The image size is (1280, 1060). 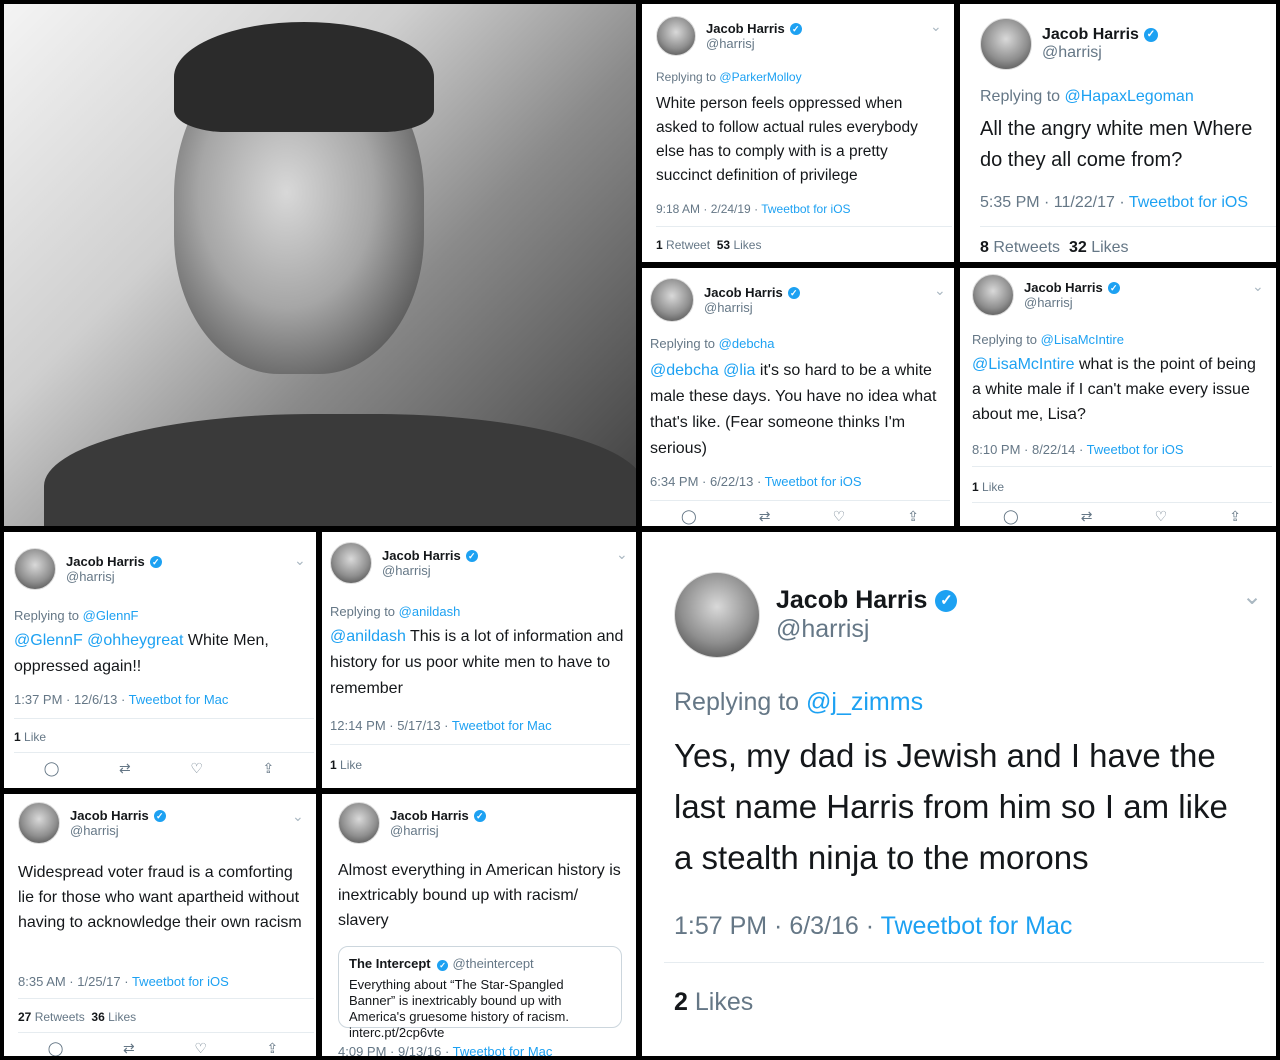 What do you see at coordinates (340, 470) in the screenshot?
I see `portrait-shirt` at bounding box center [340, 470].